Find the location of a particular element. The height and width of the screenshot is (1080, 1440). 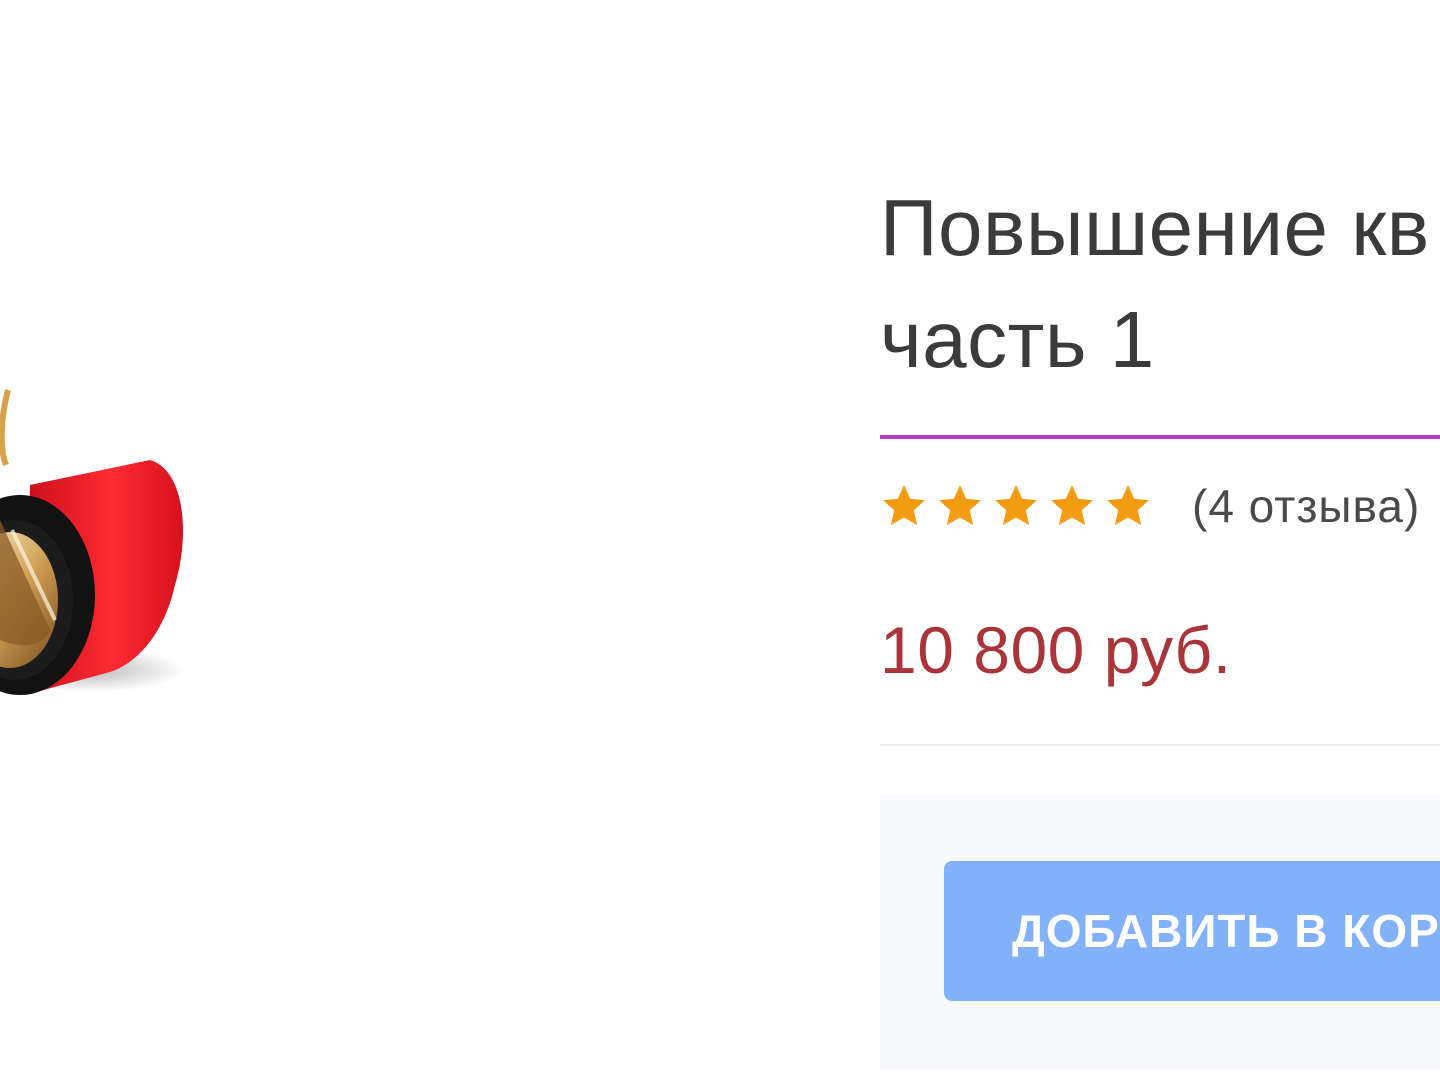

product-title: Повышение кв часть 1 is located at coordinates (1155, 283).